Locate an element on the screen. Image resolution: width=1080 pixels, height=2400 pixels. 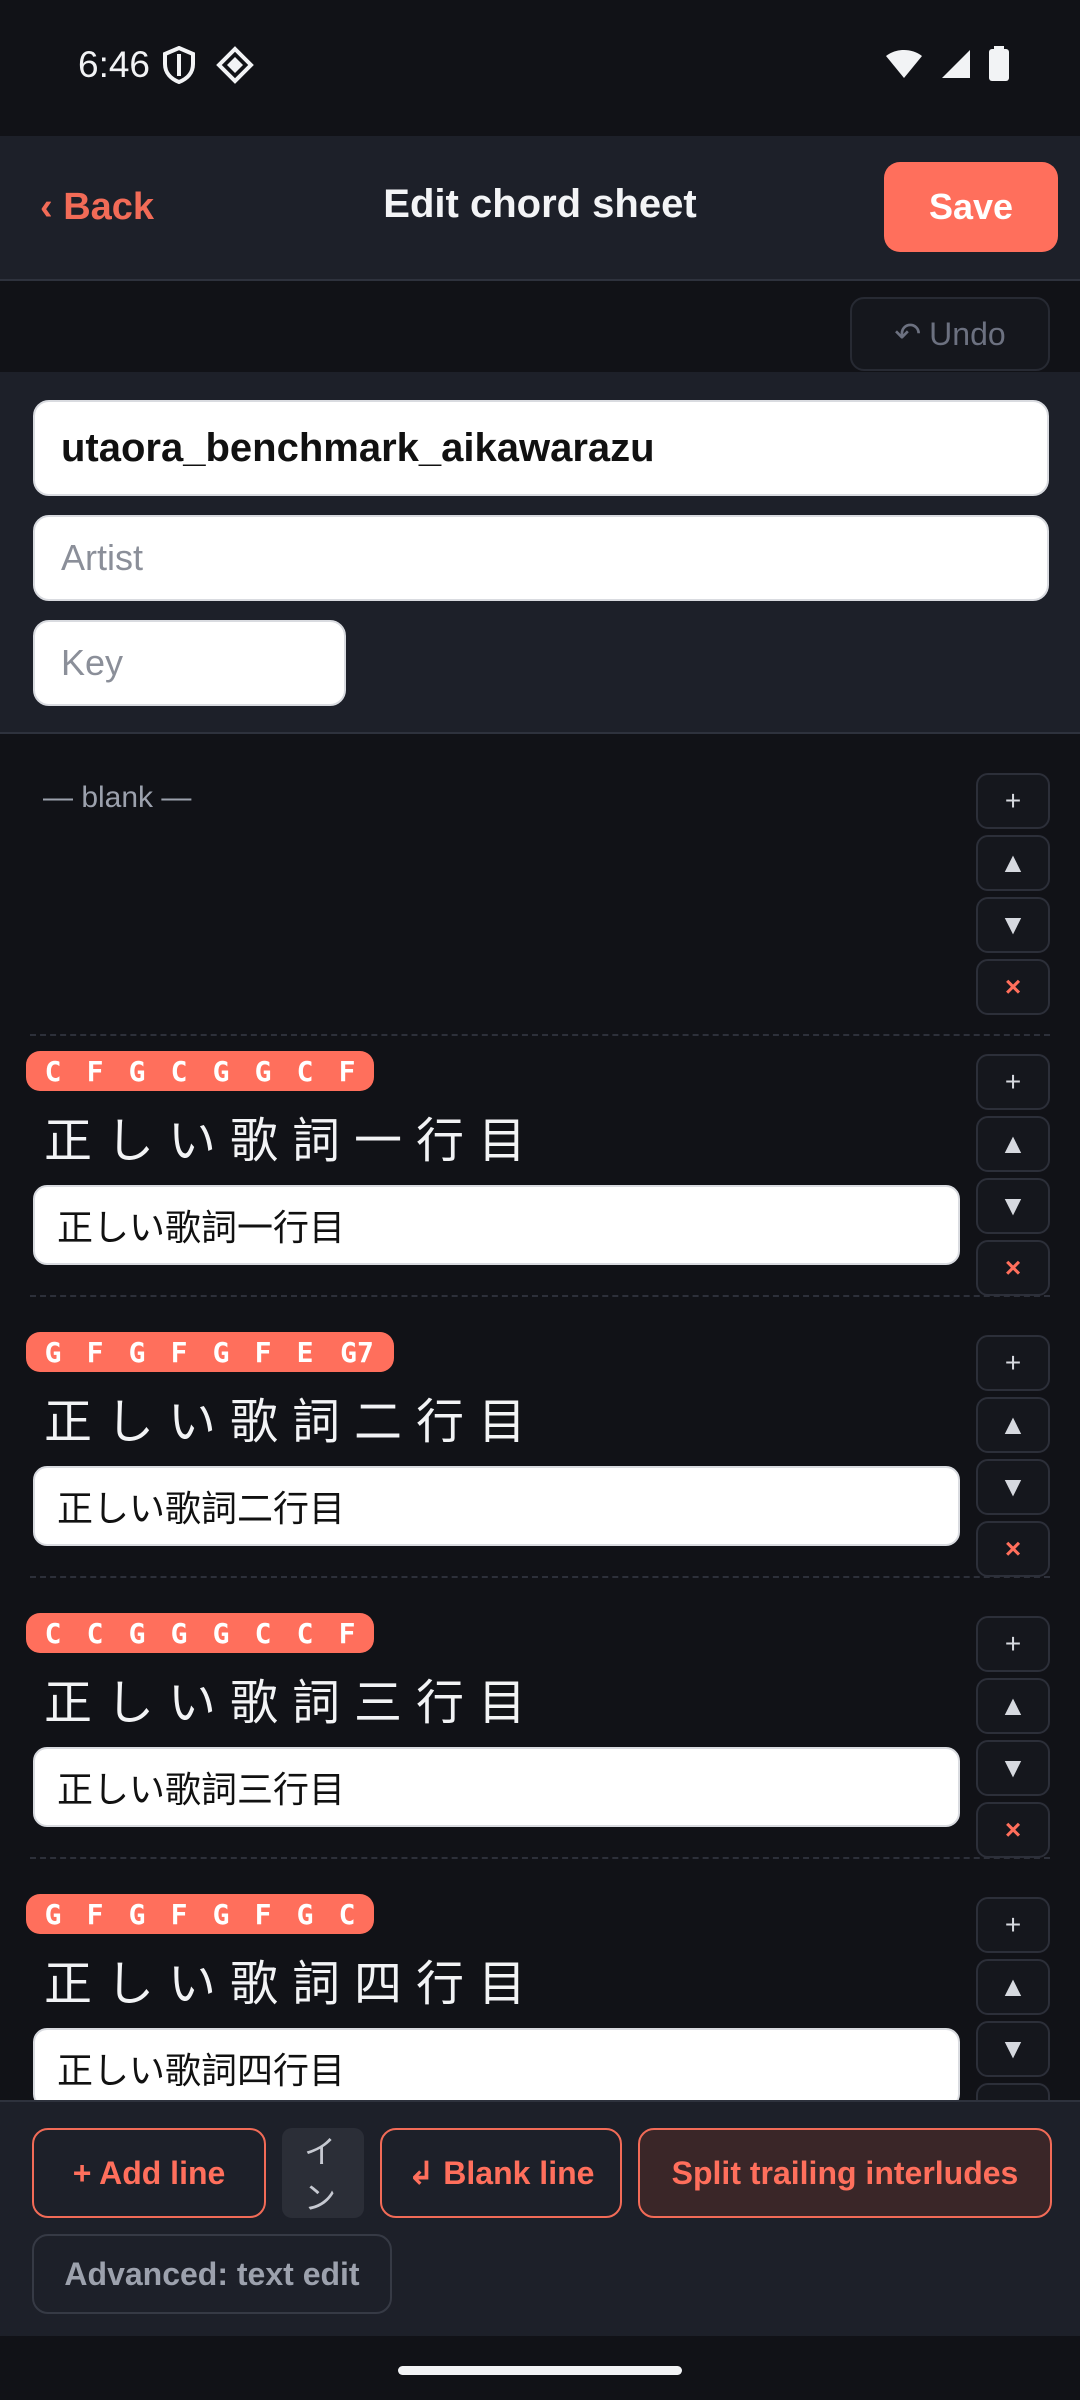
lyric-input: 正しい歌詞一行目 is located at coordinates (496, 1225).